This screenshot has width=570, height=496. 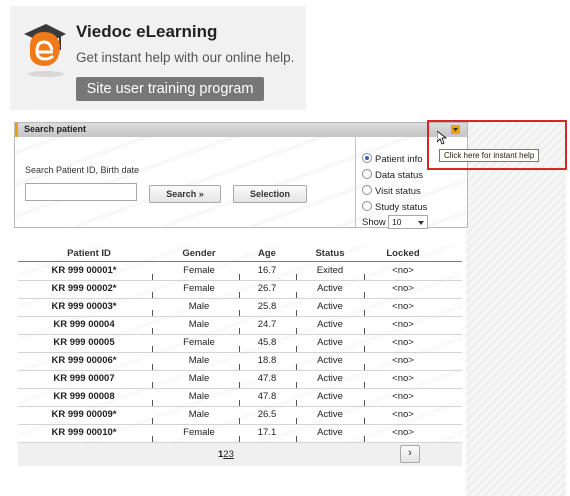 What do you see at coordinates (267, 414) in the screenshot?
I see `cell-age: 26.5` at bounding box center [267, 414].